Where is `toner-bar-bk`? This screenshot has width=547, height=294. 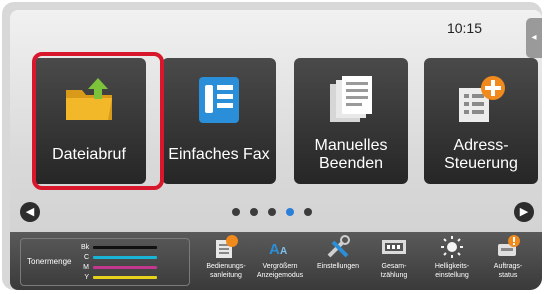
toner-bar-bk is located at coordinates (125, 247).